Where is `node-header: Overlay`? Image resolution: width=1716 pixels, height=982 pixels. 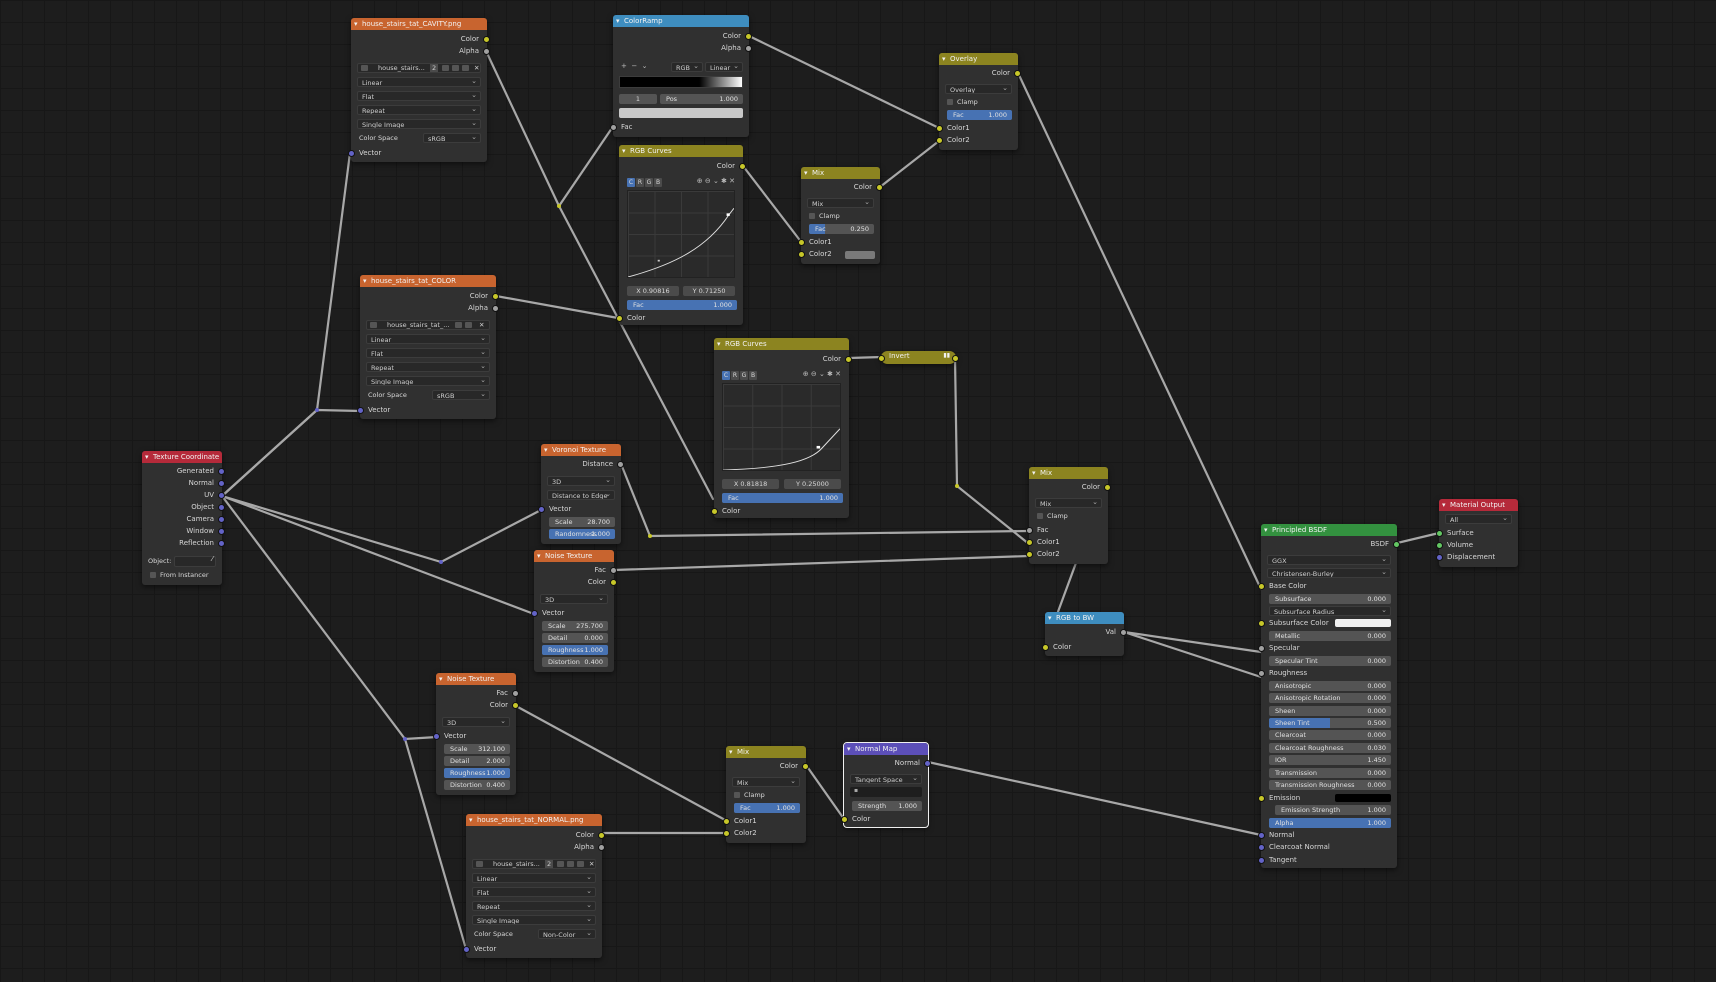
node-header: Overlay is located at coordinates (978, 59).